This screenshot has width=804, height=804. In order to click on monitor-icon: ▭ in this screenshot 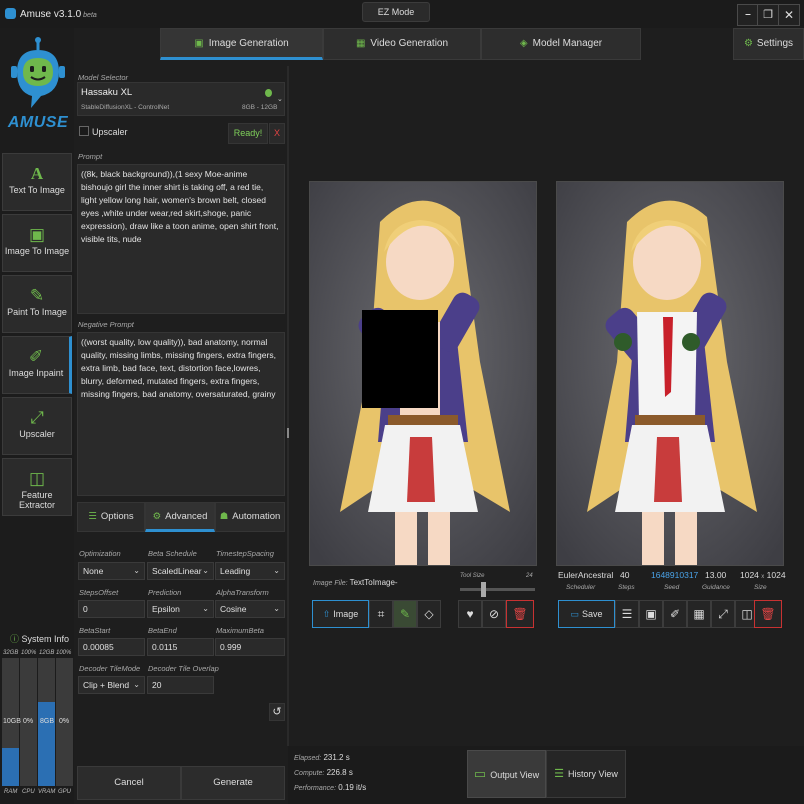, I will do `click(480, 773)`.